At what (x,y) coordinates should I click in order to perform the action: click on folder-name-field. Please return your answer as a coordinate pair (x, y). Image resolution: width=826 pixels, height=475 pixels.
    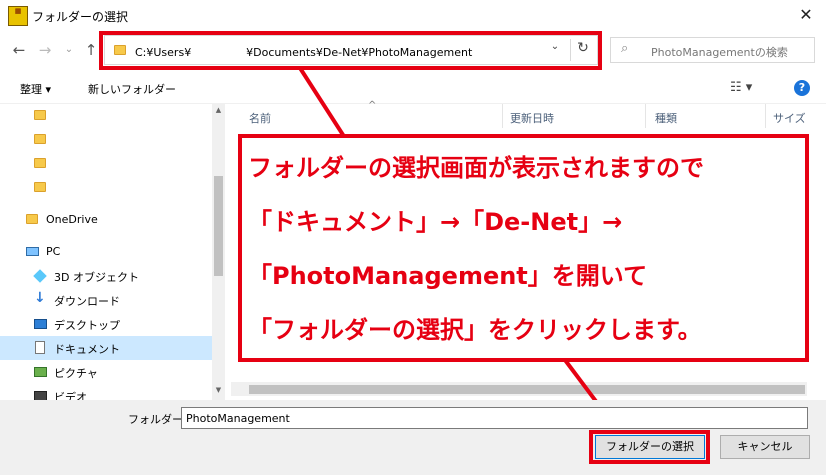
    Looking at the image, I should click on (494, 418).